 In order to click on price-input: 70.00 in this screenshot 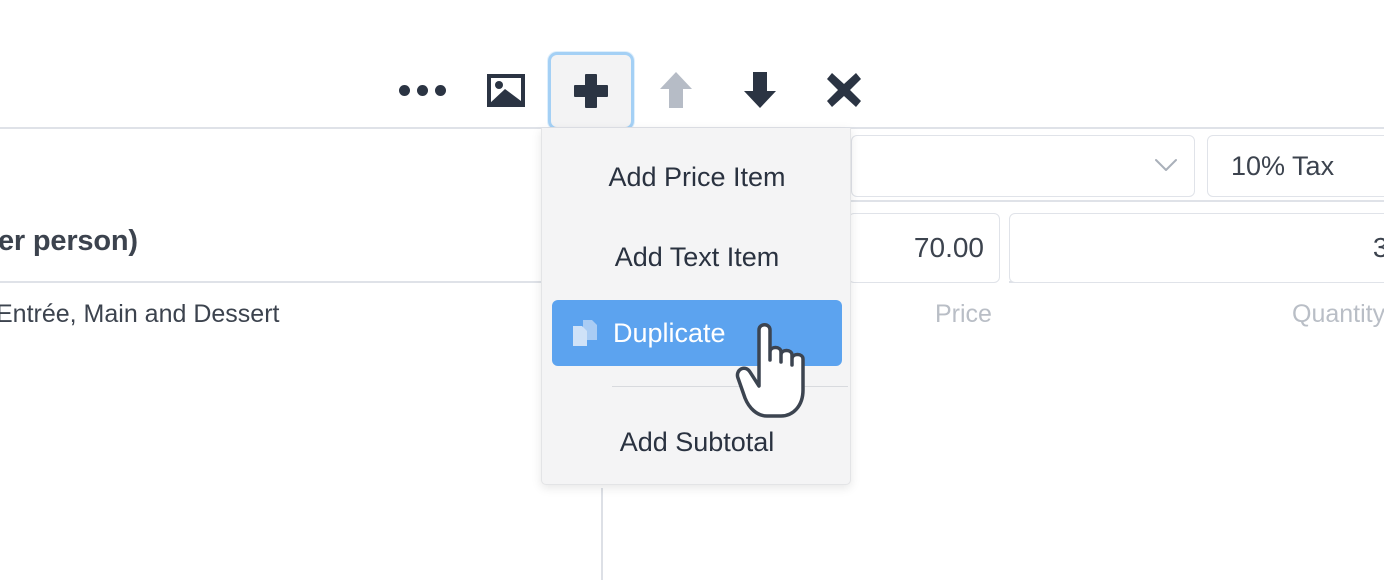, I will do `click(924, 248)`.